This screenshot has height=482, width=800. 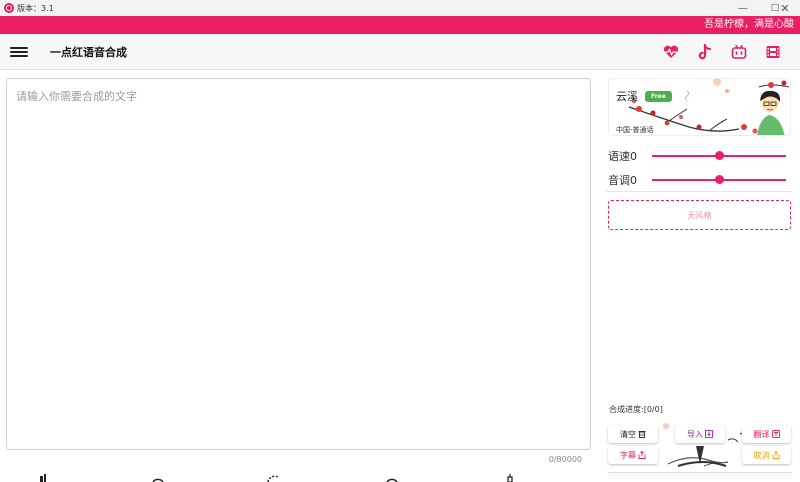 I want to click on subtitle-label: 字幕, so click(x=628, y=455).